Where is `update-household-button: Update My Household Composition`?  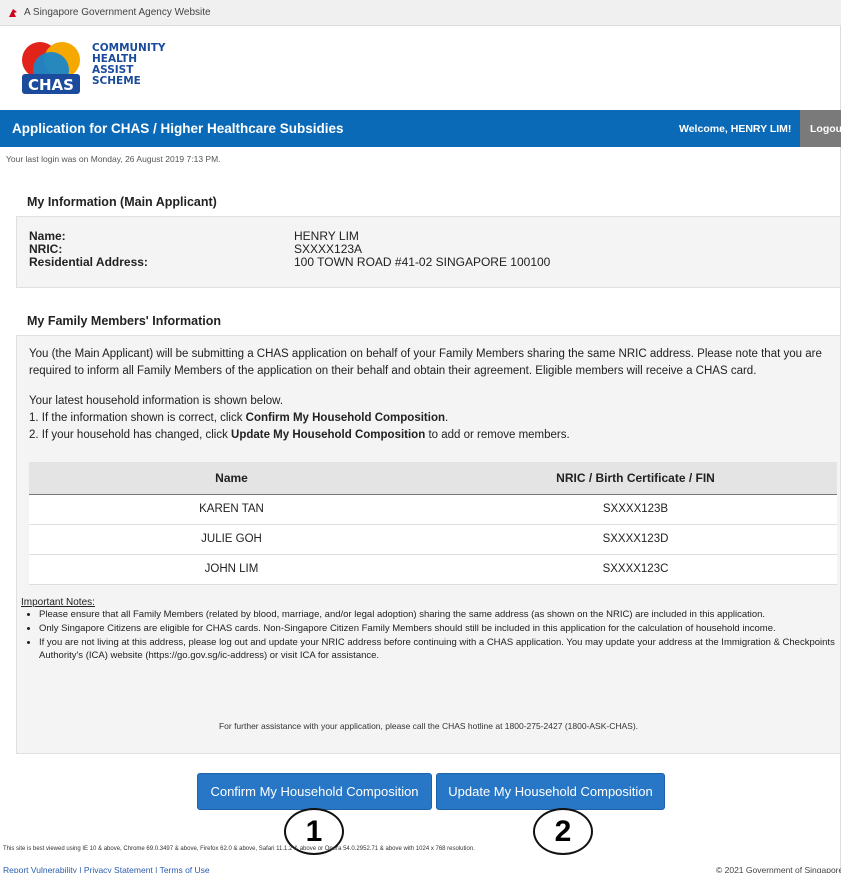
update-household-button: Update My Household Composition is located at coordinates (550, 791).